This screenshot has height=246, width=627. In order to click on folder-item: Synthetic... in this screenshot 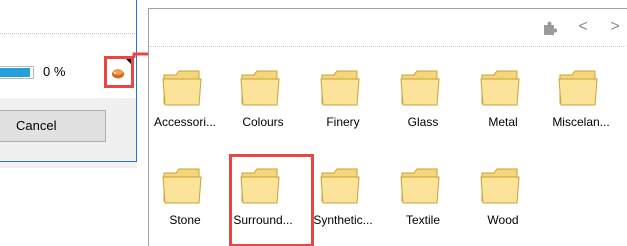, I will do `click(343, 195)`.